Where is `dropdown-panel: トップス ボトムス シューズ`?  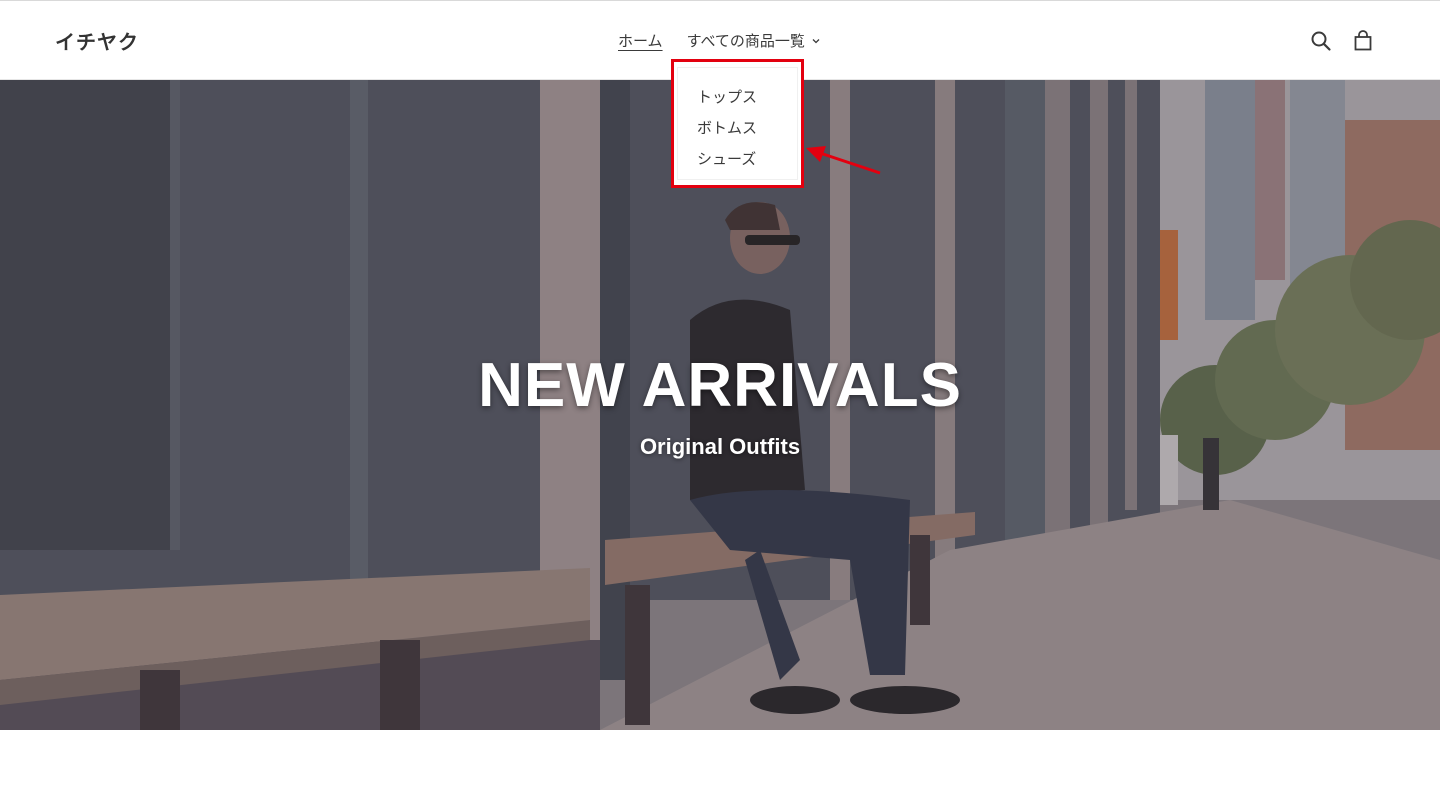
dropdown-panel: トップス ボトムス シューズ is located at coordinates (737, 123).